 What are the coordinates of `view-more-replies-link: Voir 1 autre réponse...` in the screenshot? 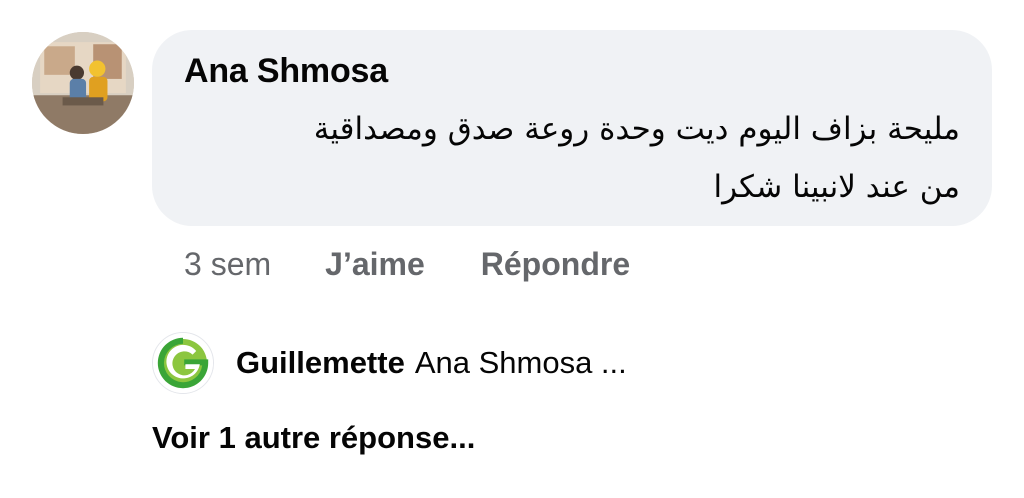 It's located at (313, 438).